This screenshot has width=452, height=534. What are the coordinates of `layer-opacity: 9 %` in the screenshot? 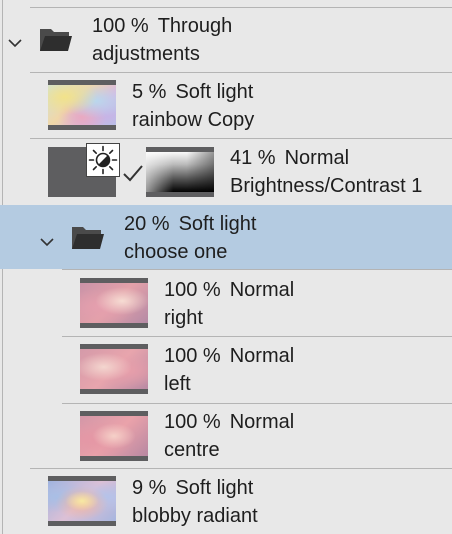 It's located at (149, 488).